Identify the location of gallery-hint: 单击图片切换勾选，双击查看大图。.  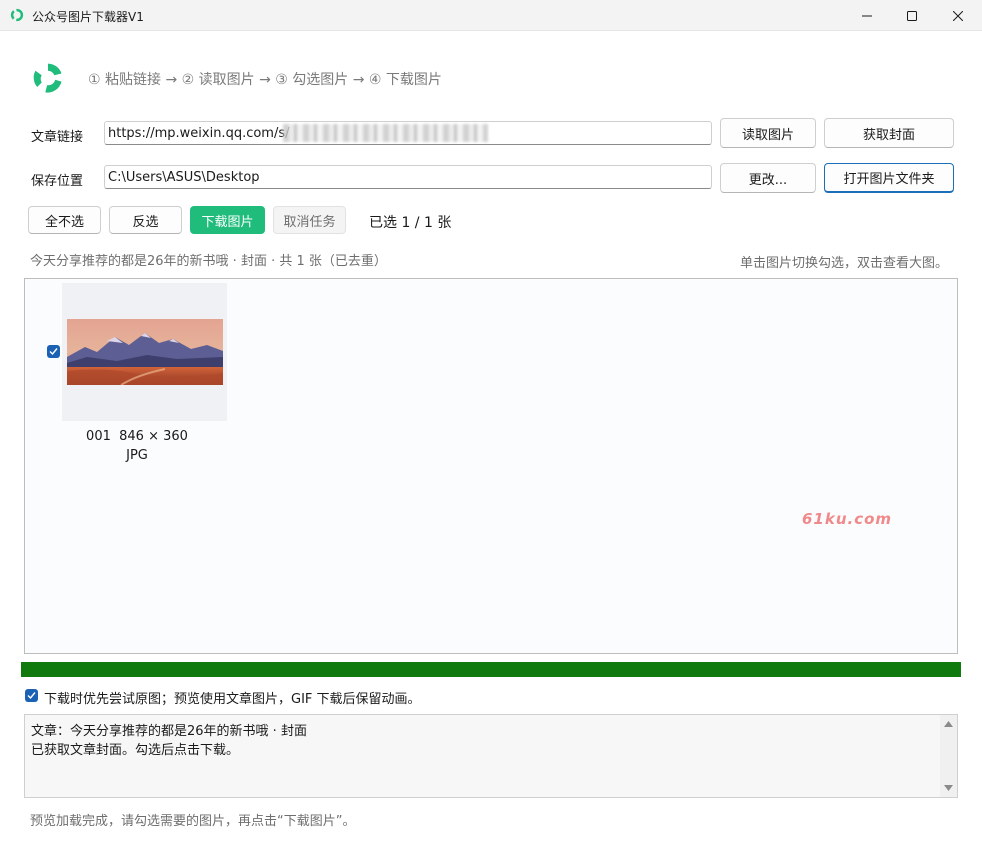
(843, 263).